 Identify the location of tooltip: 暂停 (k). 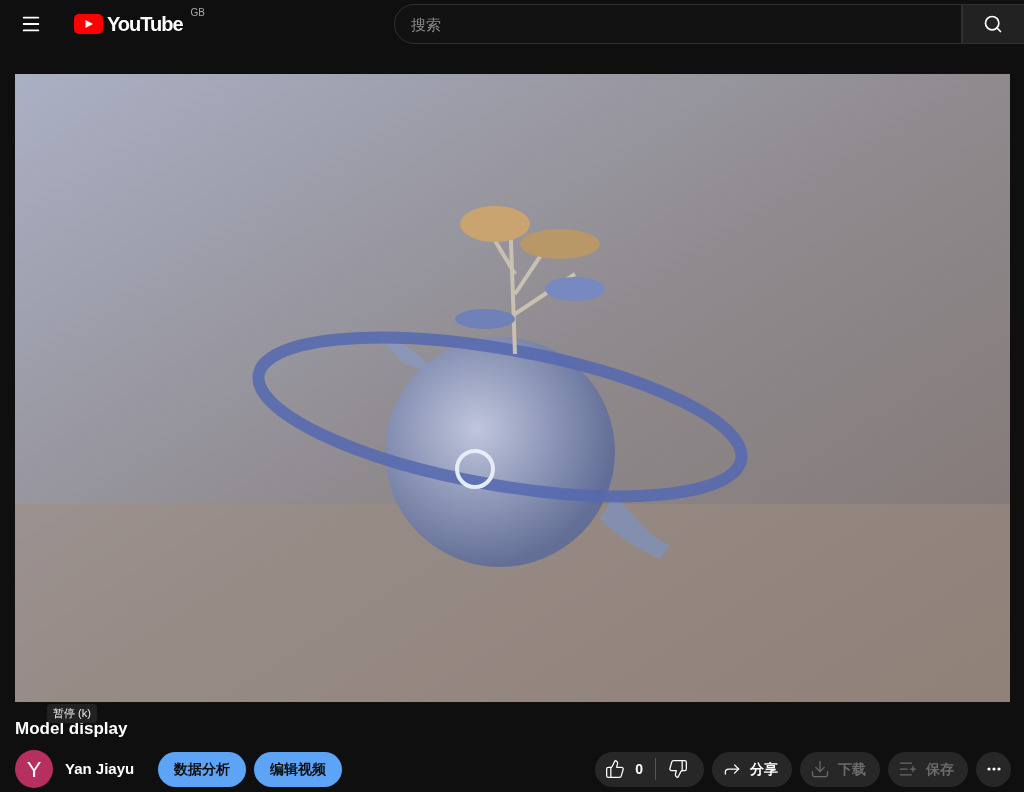
(72, 713).